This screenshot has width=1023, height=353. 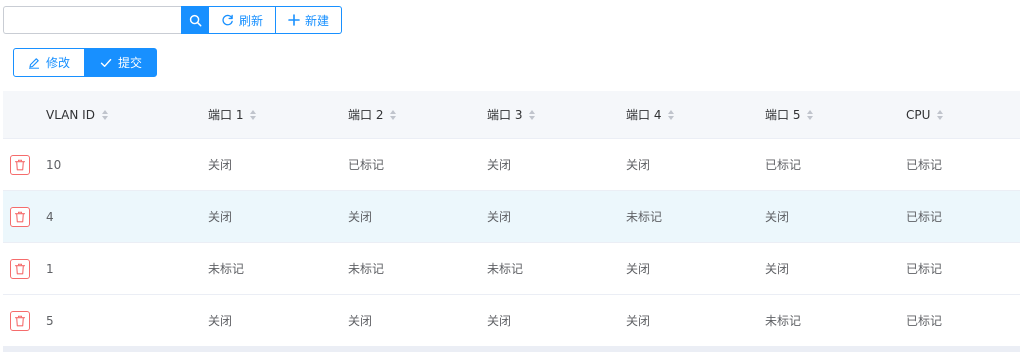 I want to click on submit-button: 提交, so click(x=121, y=62).